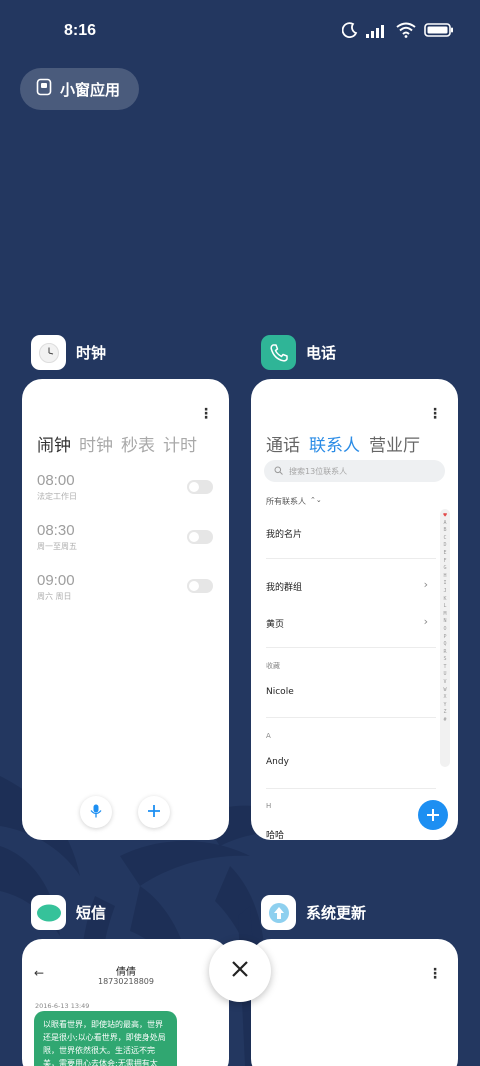  I want to click on voice-alarm-button, so click(96, 812).